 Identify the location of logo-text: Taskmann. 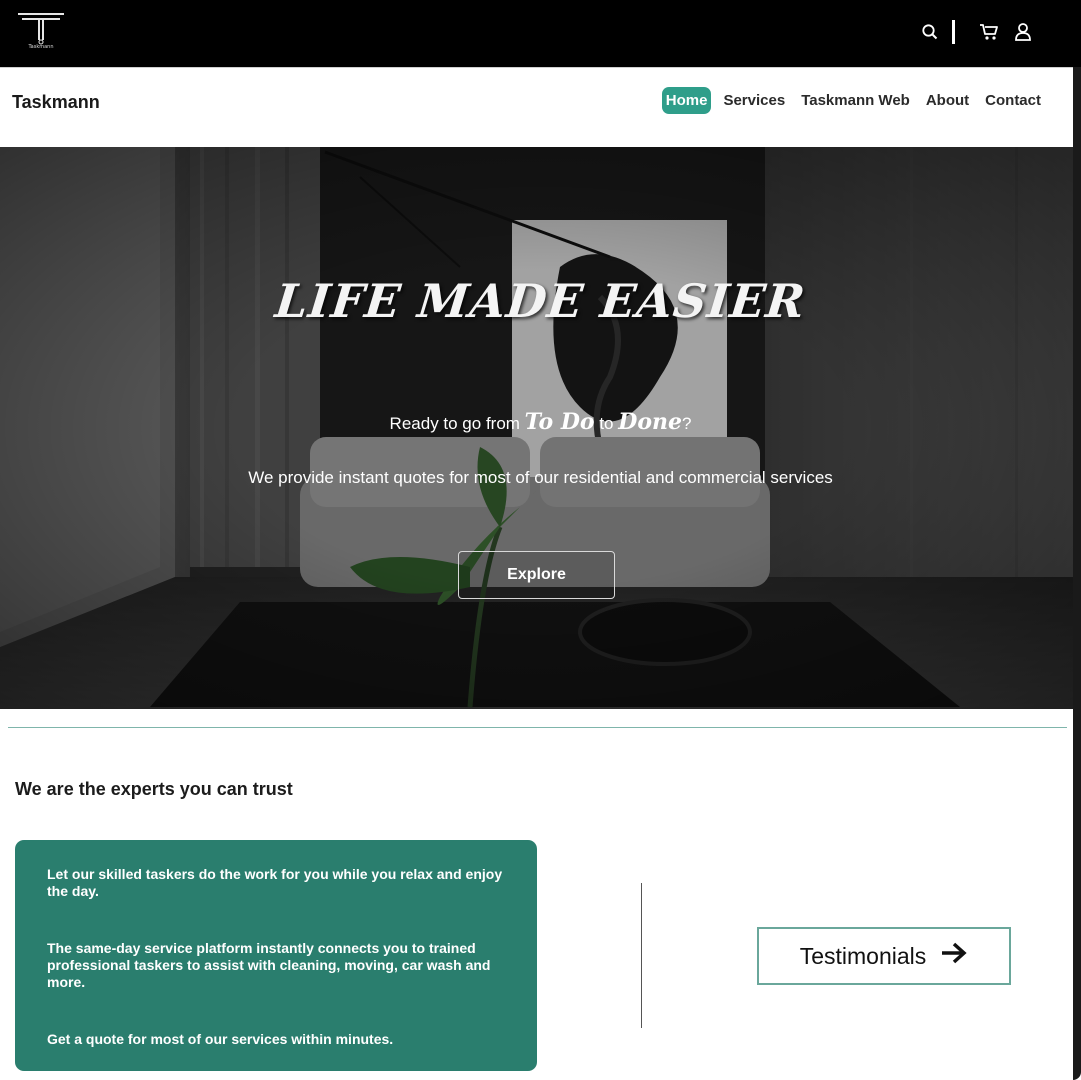
(41, 47).